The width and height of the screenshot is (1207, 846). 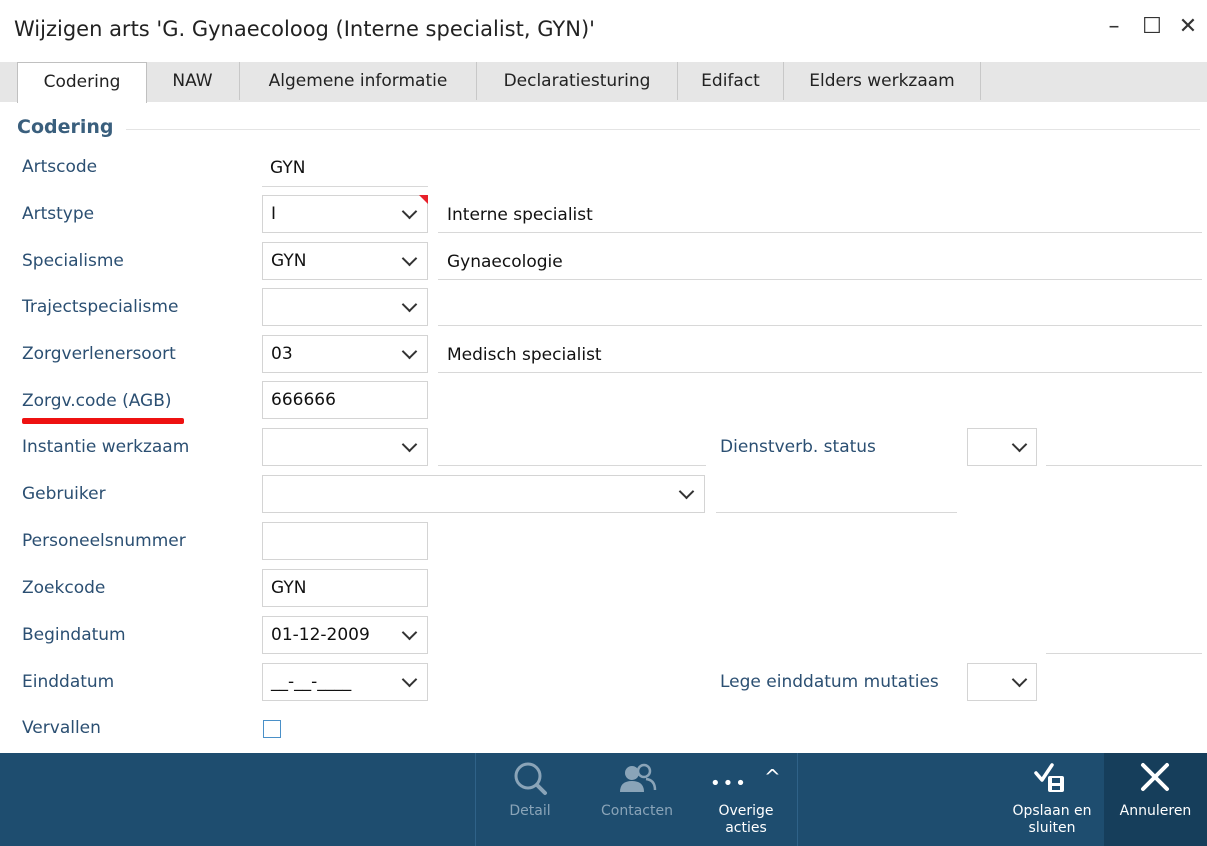 I want to click on minimize-button: –, so click(x=1114, y=26).